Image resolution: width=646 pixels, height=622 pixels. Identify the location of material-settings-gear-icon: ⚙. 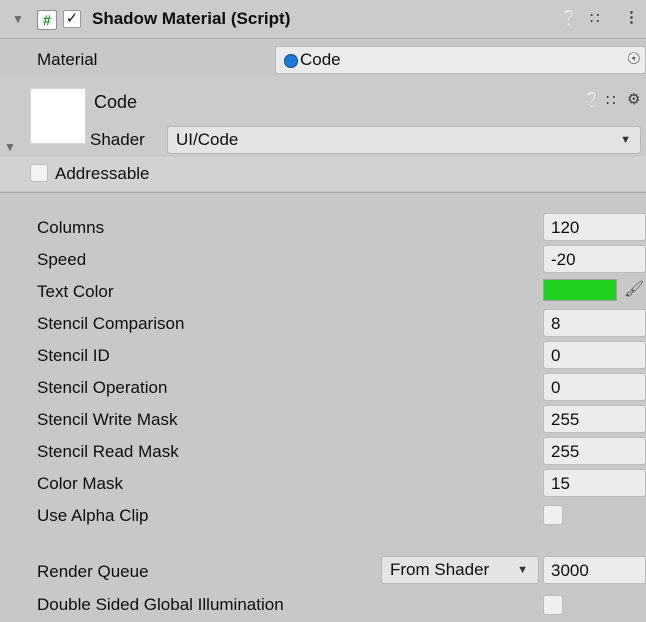
(633, 99).